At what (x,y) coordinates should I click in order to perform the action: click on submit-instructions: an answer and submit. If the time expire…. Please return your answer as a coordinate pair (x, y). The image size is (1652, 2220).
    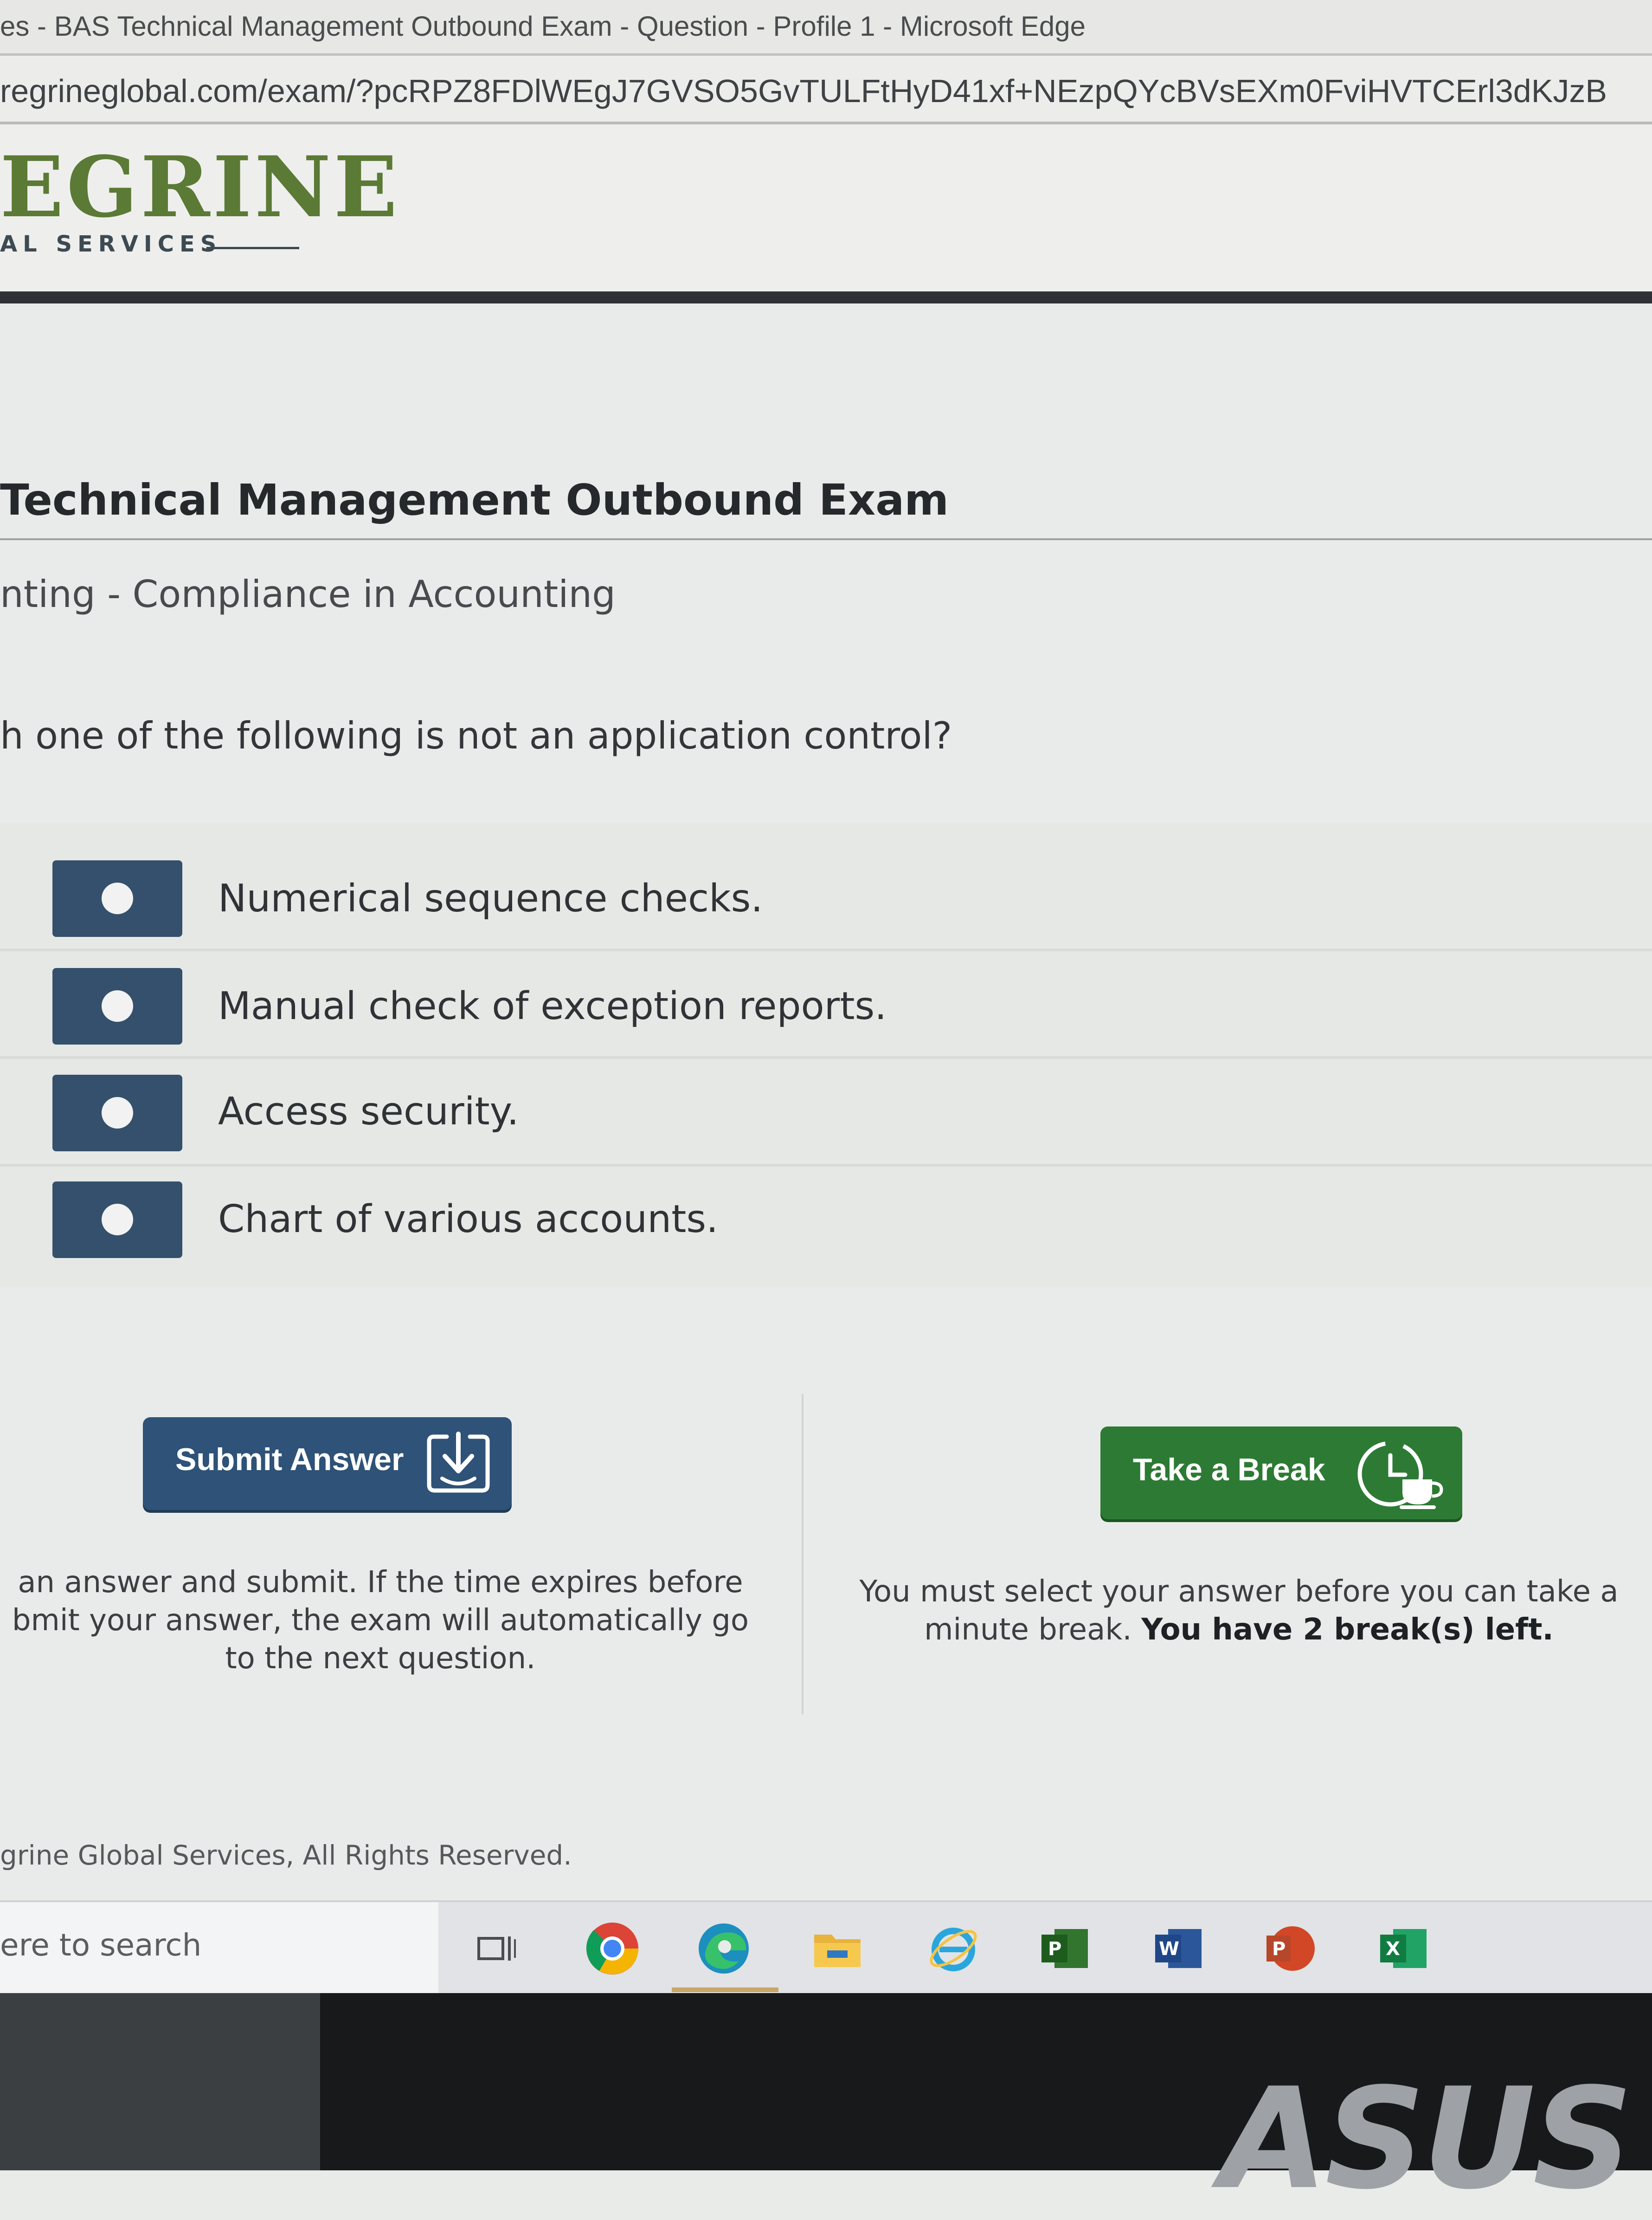
    Looking at the image, I should click on (381, 1621).